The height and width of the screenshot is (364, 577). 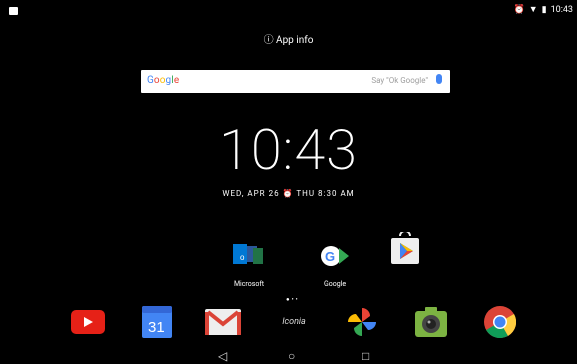 I want to click on google-search-bar: Google Say "Ok Google", so click(x=295, y=81).